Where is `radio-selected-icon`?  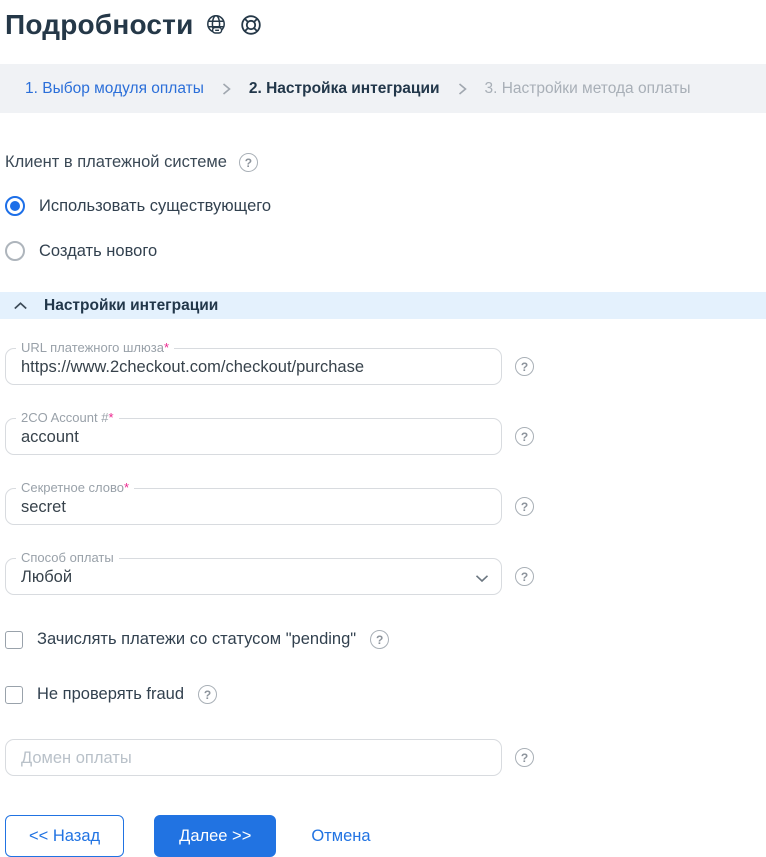 radio-selected-icon is located at coordinates (15, 206).